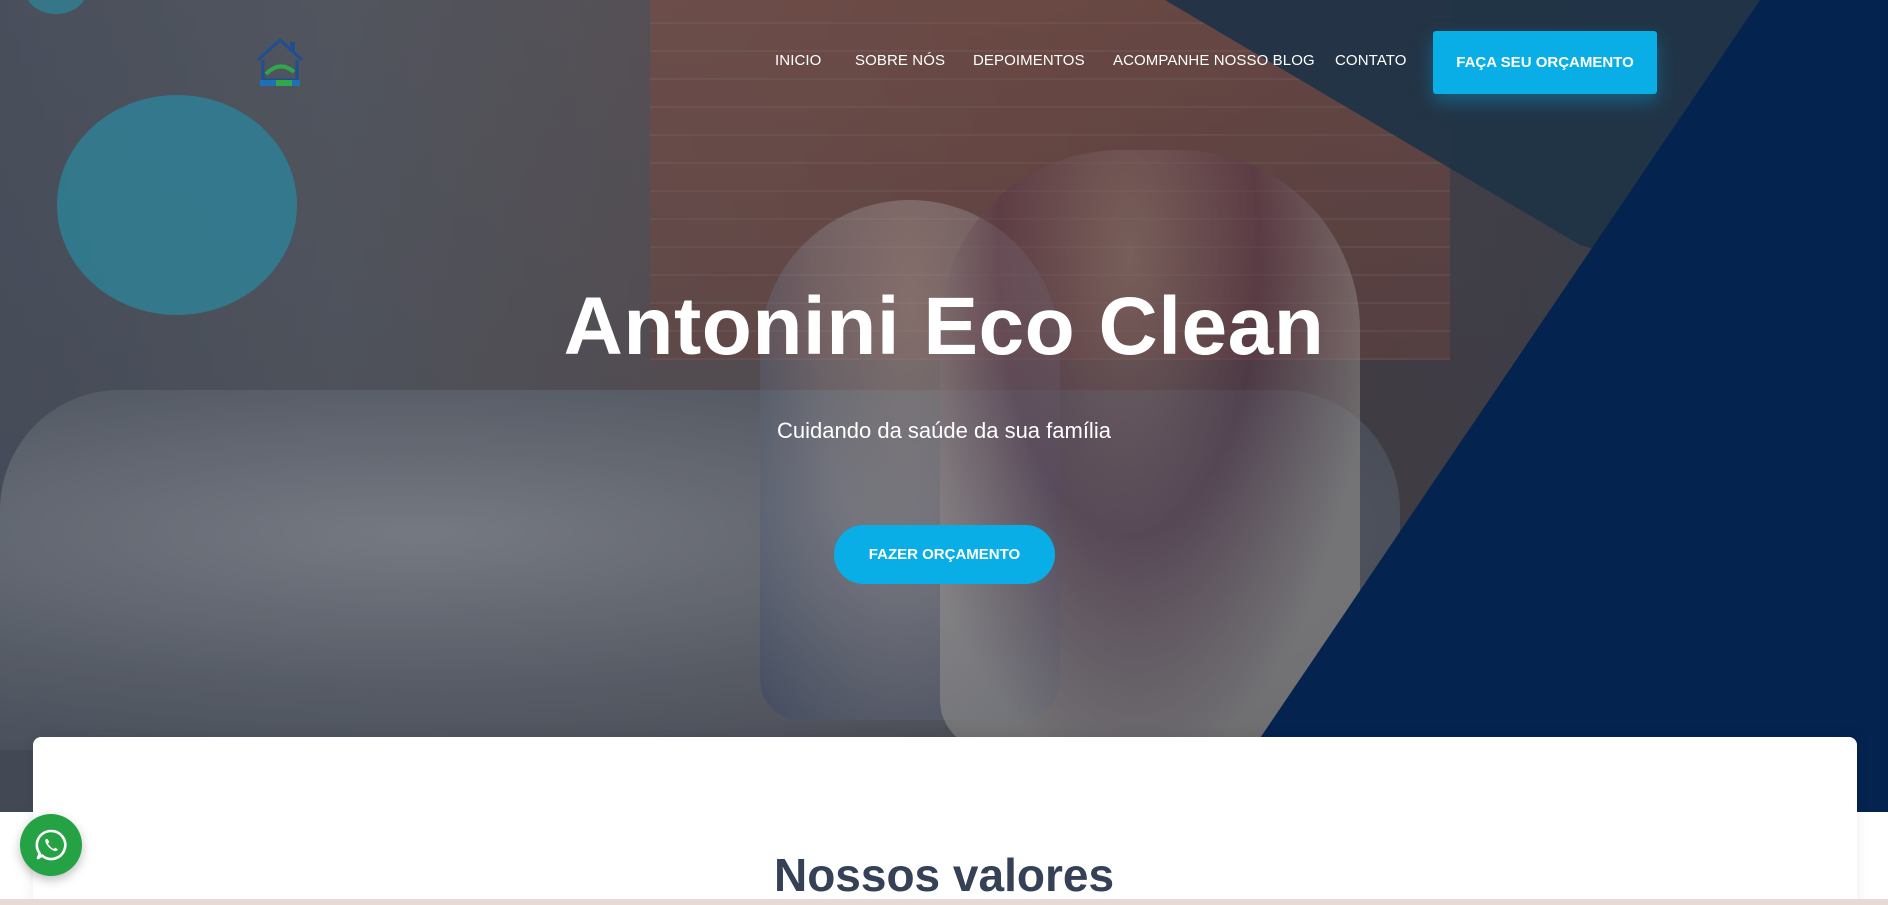 This screenshot has width=1888, height=905. Describe the element at coordinates (1029, 60) in the screenshot. I see `nav-link-depoimentos: DEPOIMENTOS` at that location.